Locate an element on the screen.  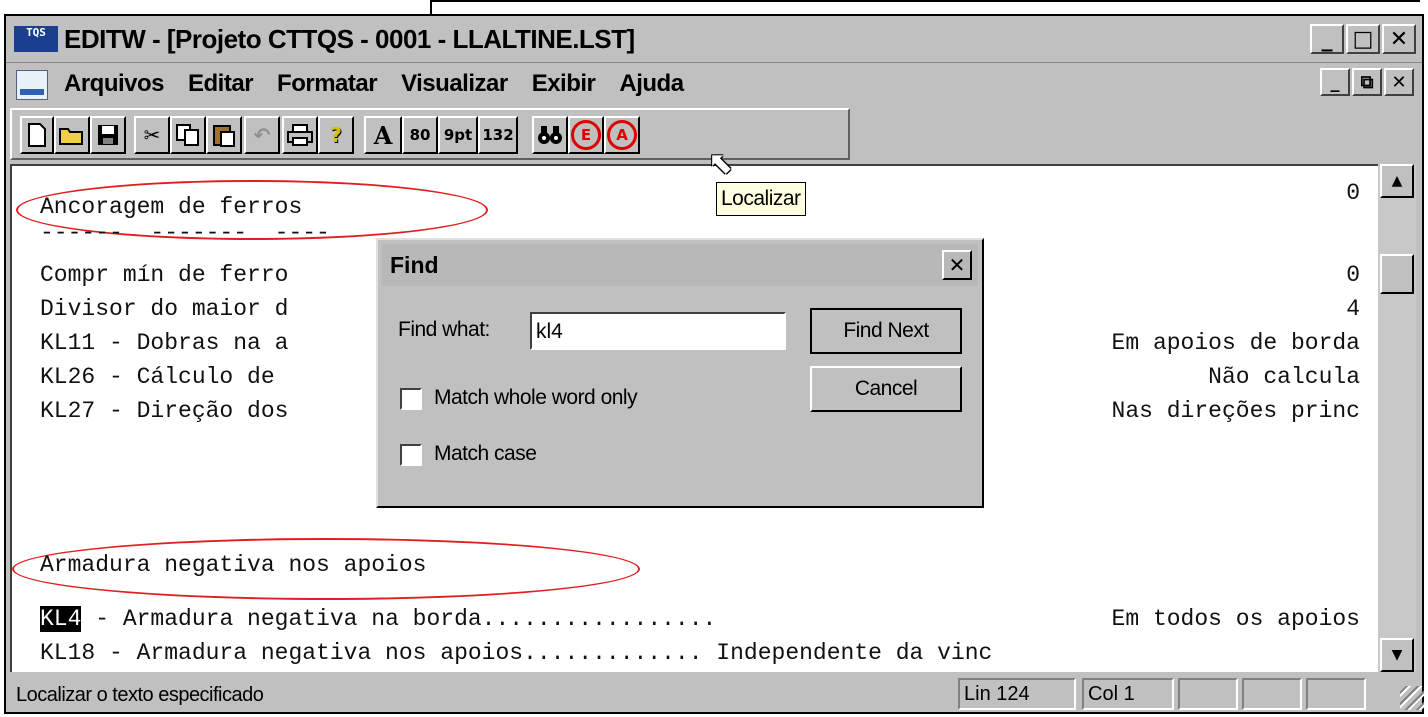
dialog-close-button: ✕ is located at coordinates (957, 265).